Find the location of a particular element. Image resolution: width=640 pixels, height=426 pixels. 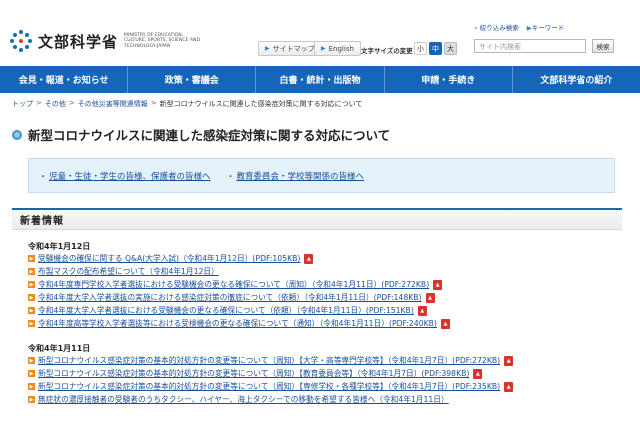

font-size-label: 文字サイズの変更 is located at coordinates (387, 51).